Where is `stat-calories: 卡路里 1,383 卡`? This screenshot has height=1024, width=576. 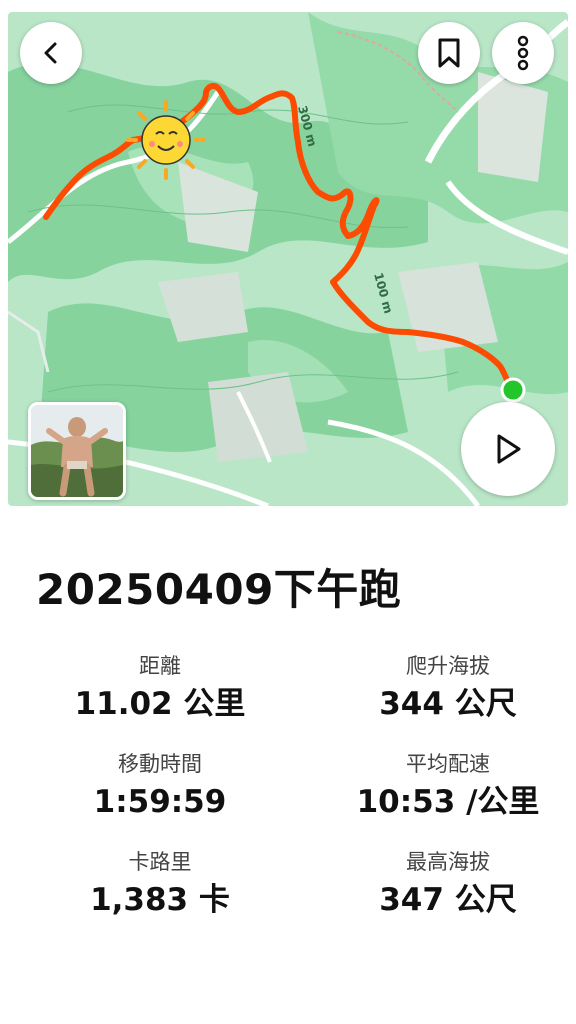
stat-calories: 卡路里 1,383 卡 is located at coordinates (160, 884).